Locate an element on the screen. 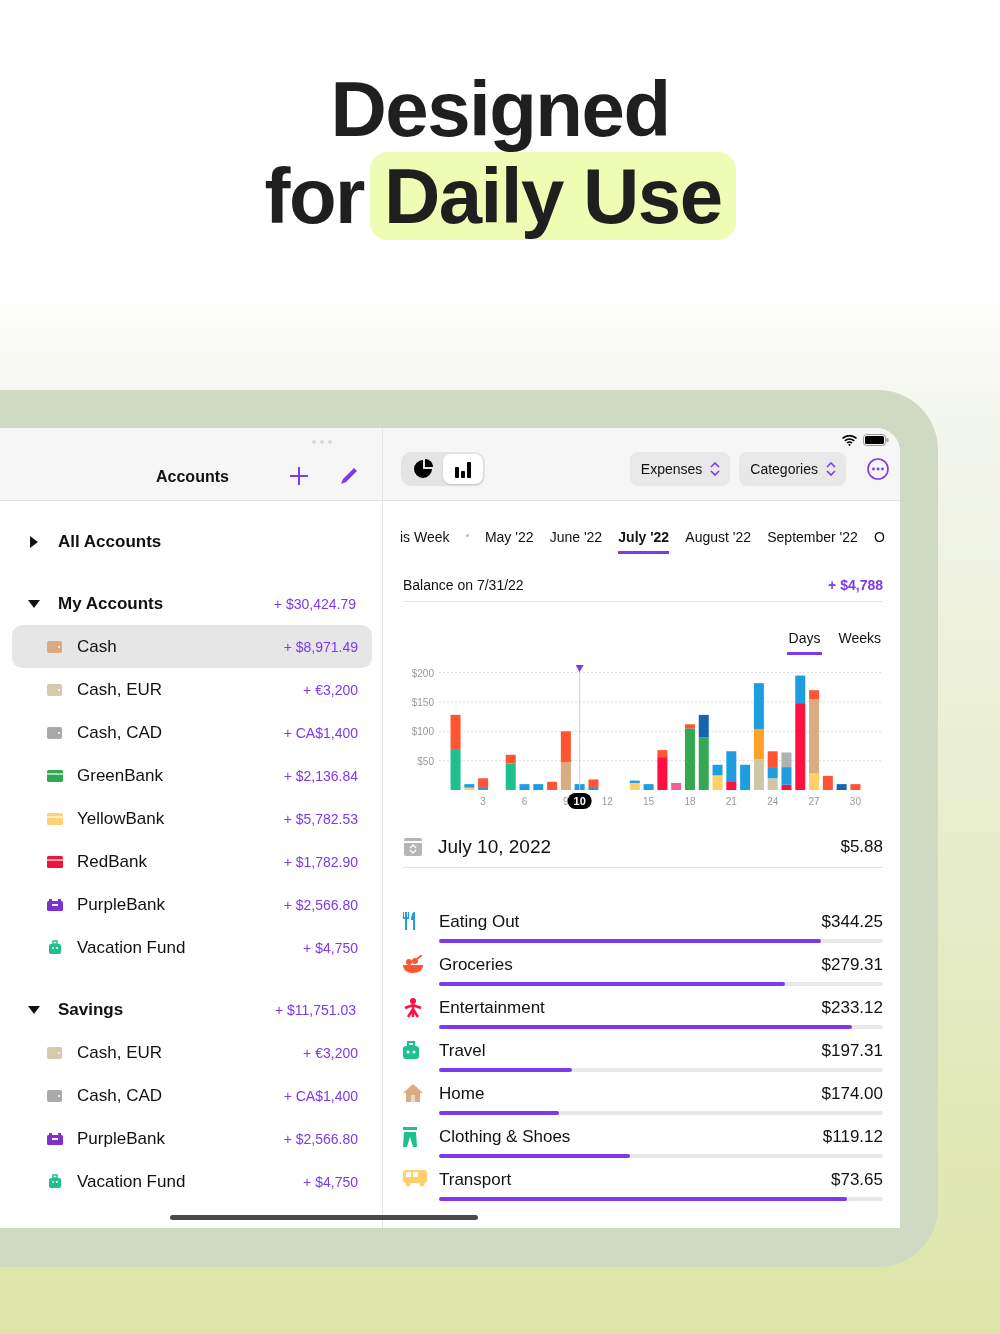  picker-button: Categories is located at coordinates (792, 469).